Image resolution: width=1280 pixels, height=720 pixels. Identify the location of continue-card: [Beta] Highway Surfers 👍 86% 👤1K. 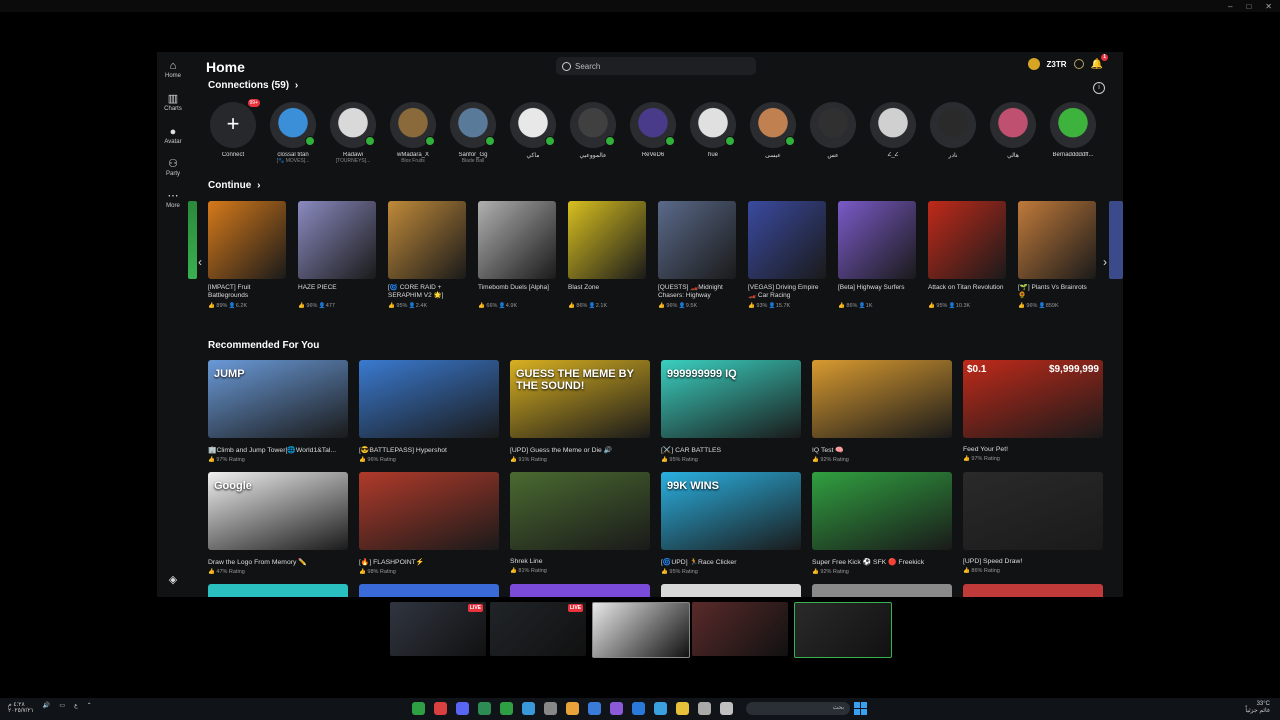
(877, 255).